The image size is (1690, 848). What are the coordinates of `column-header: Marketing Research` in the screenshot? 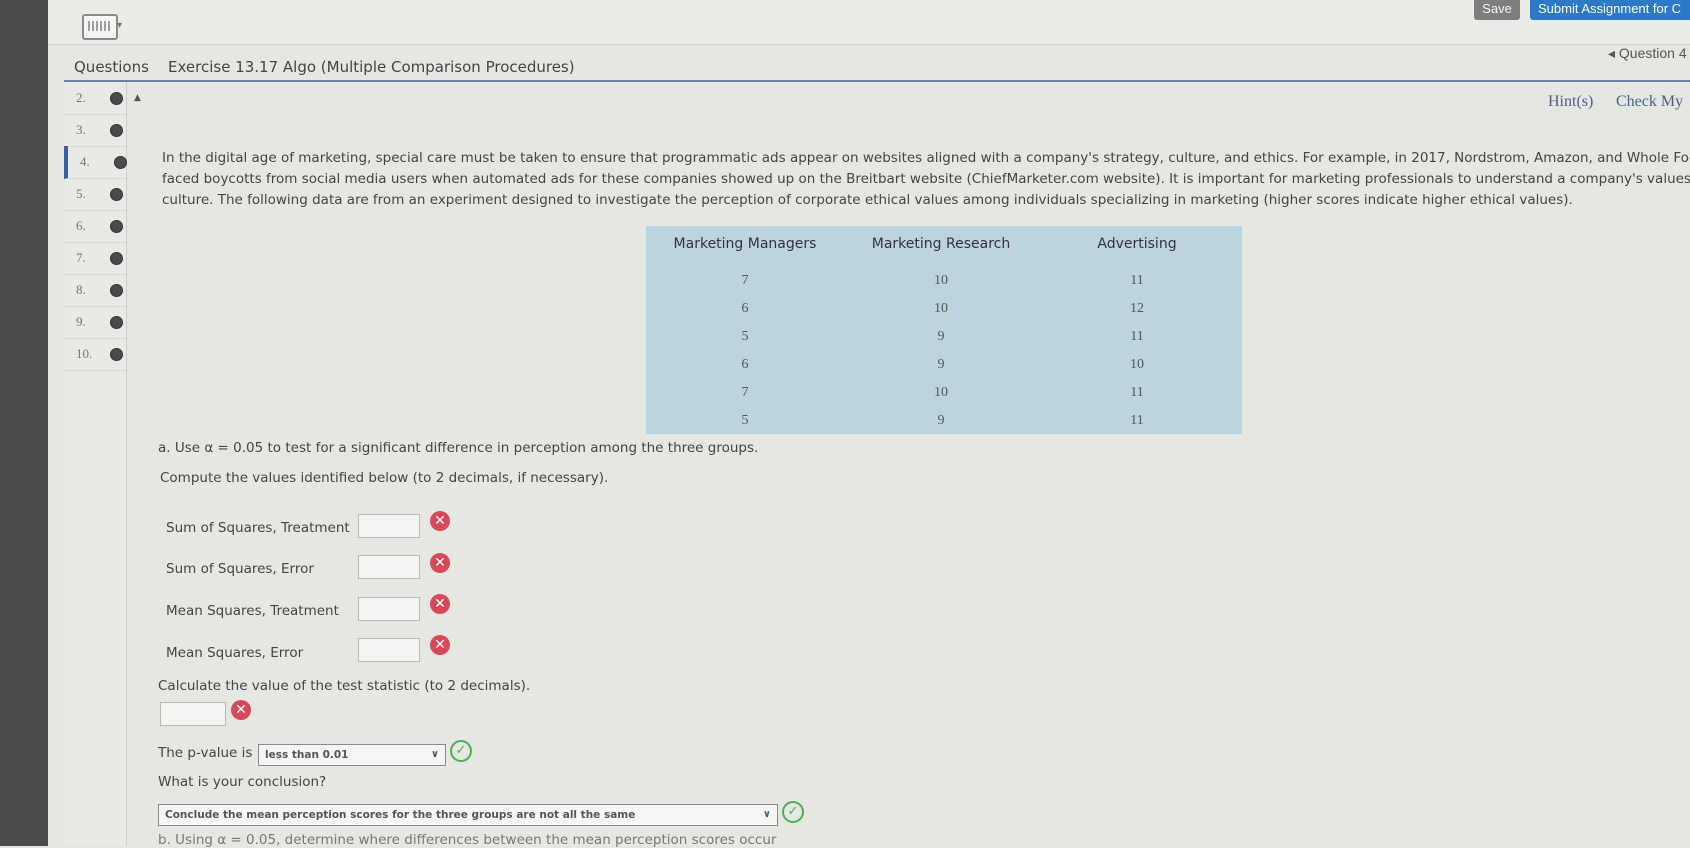 It's located at (941, 244).